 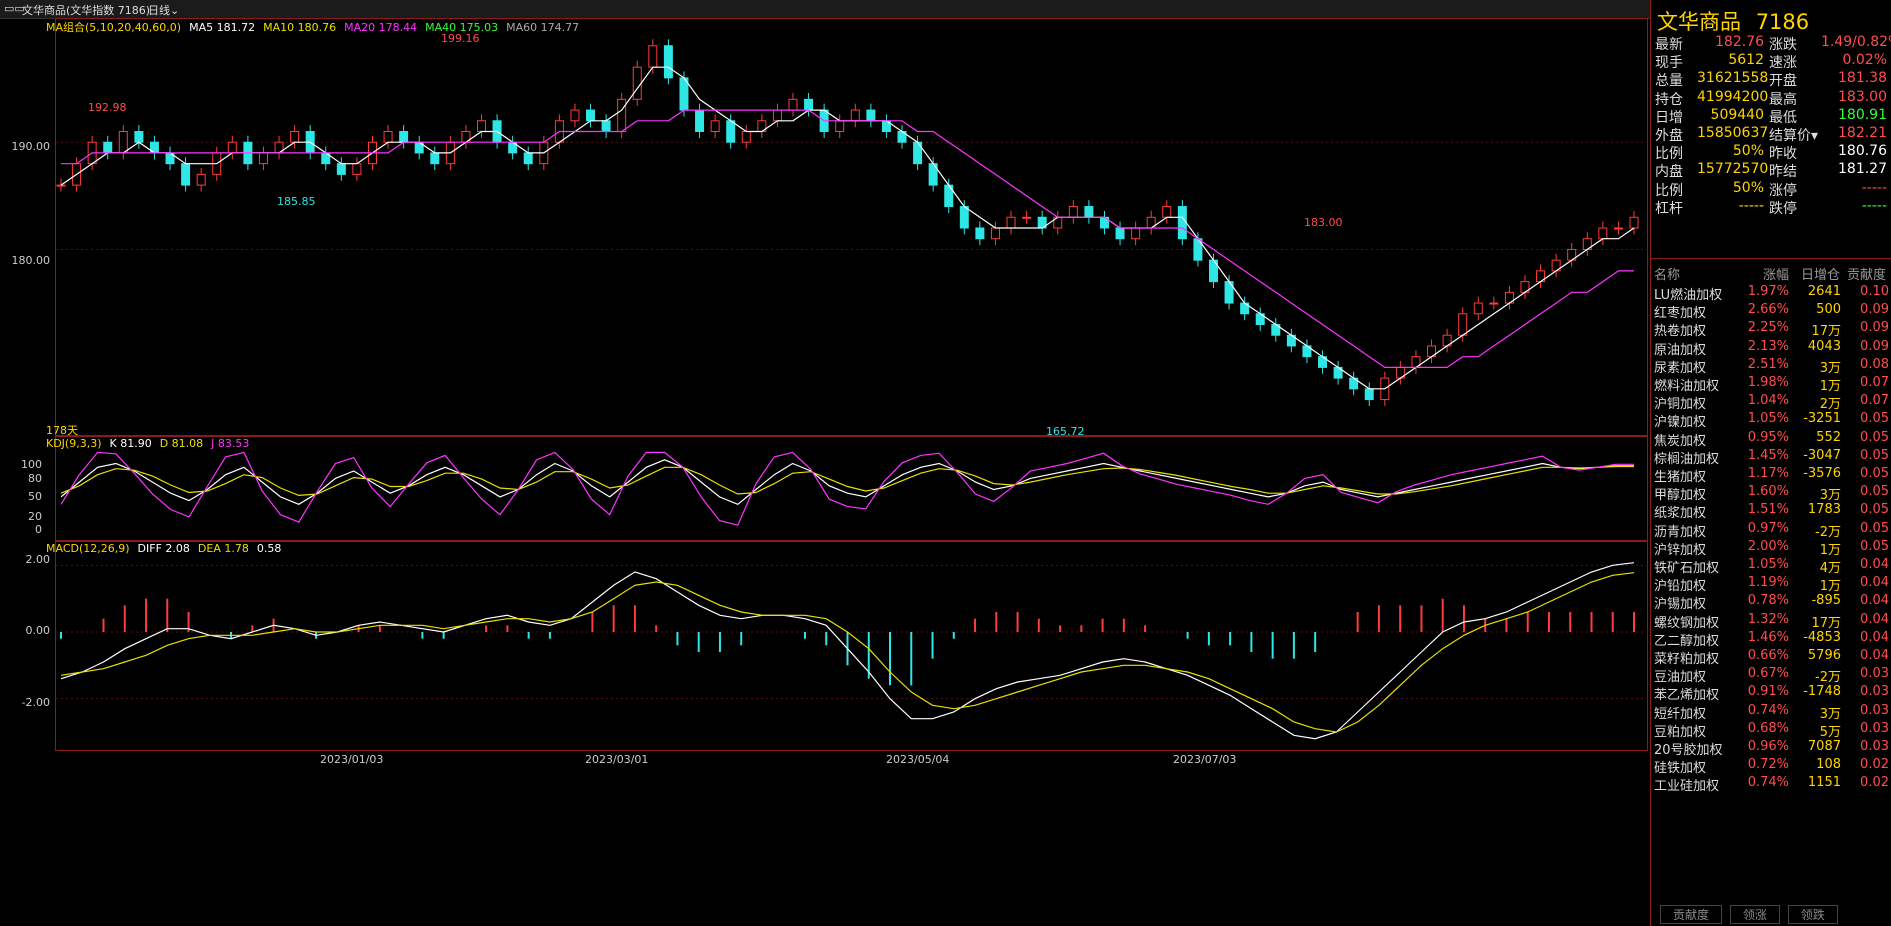 I want to click on cell-name: 沪锡加权, so click(x=1680, y=605).